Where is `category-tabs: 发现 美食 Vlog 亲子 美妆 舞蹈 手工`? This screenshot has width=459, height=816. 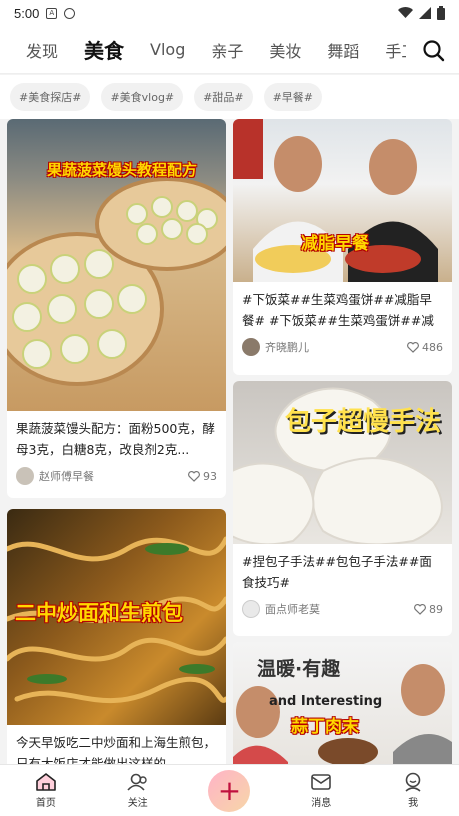 category-tabs: 发现 美食 Vlog 亲子 美妆 舞蹈 手工 is located at coordinates (229, 50).